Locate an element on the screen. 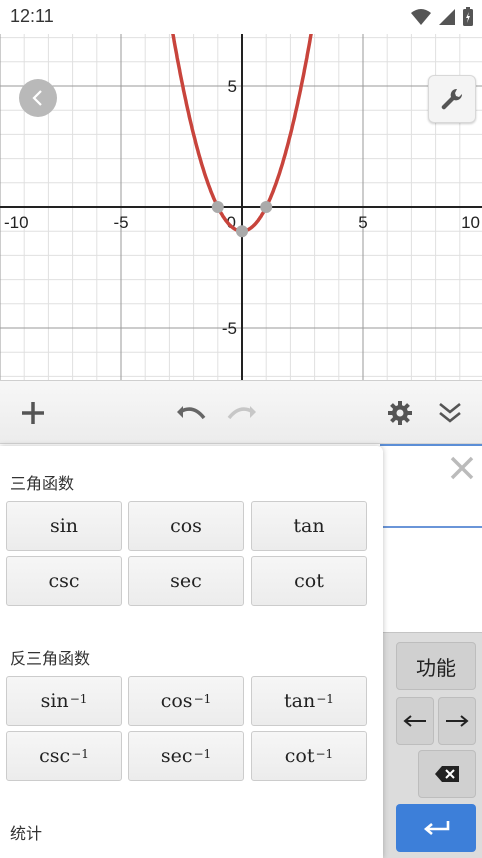 The width and height of the screenshot is (482, 858). arrow-left-icon is located at coordinates (414, 721).